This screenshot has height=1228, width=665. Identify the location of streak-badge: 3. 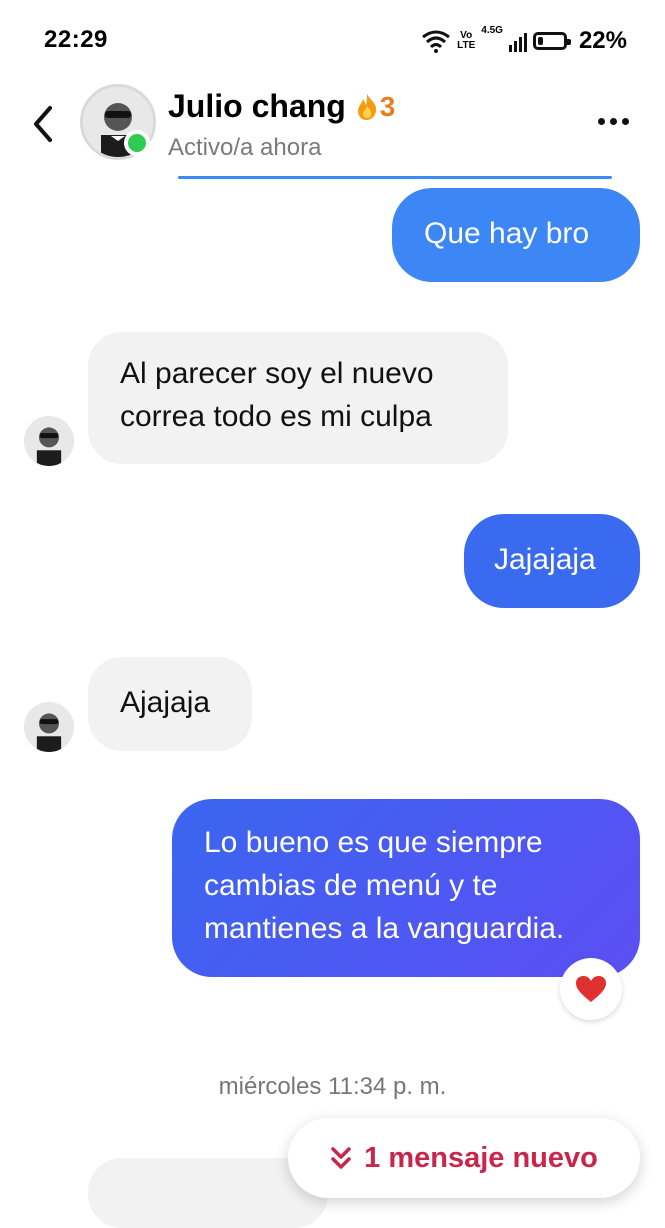
(376, 106).